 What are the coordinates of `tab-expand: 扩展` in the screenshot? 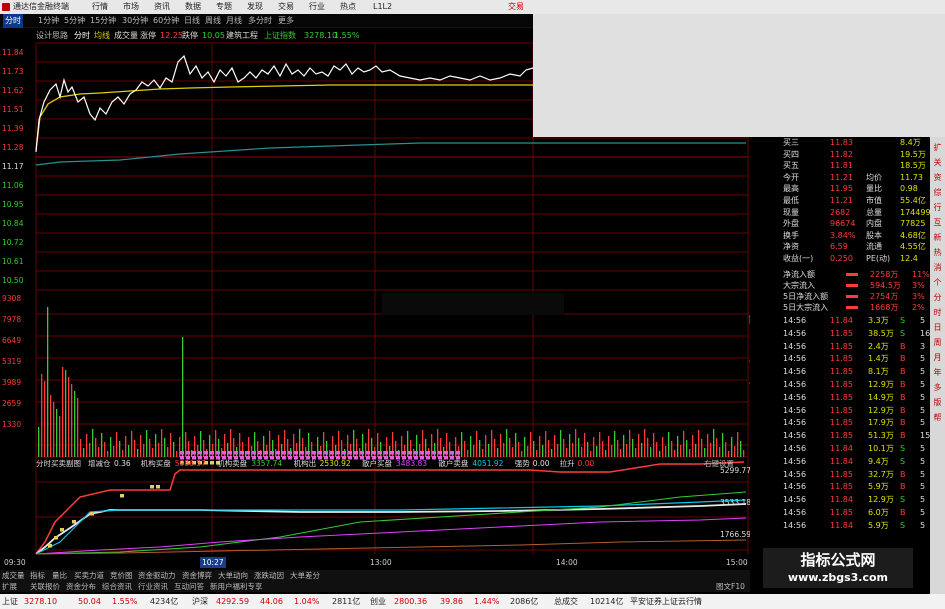 It's located at (9, 586).